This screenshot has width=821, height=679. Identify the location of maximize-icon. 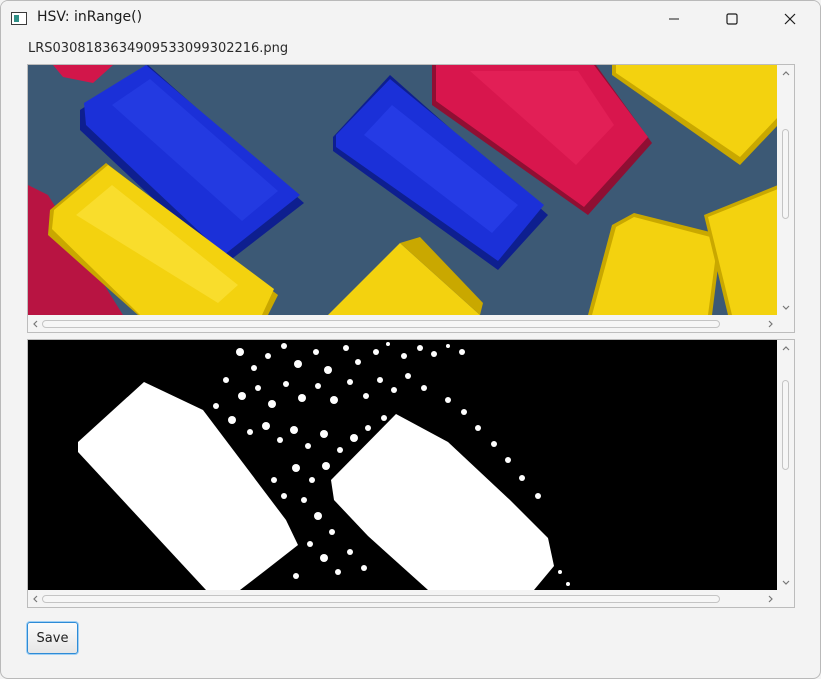
(732, 19).